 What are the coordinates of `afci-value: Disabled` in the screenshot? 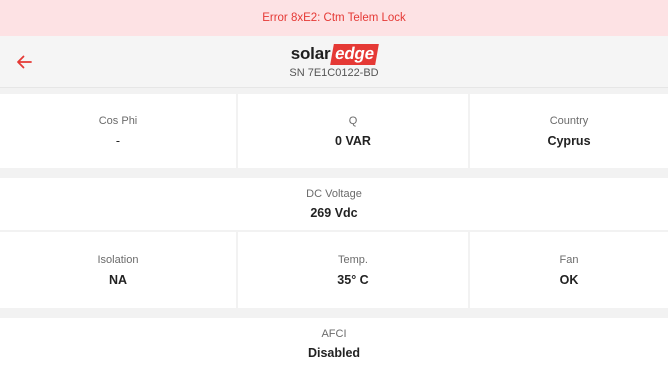 It's located at (334, 353).